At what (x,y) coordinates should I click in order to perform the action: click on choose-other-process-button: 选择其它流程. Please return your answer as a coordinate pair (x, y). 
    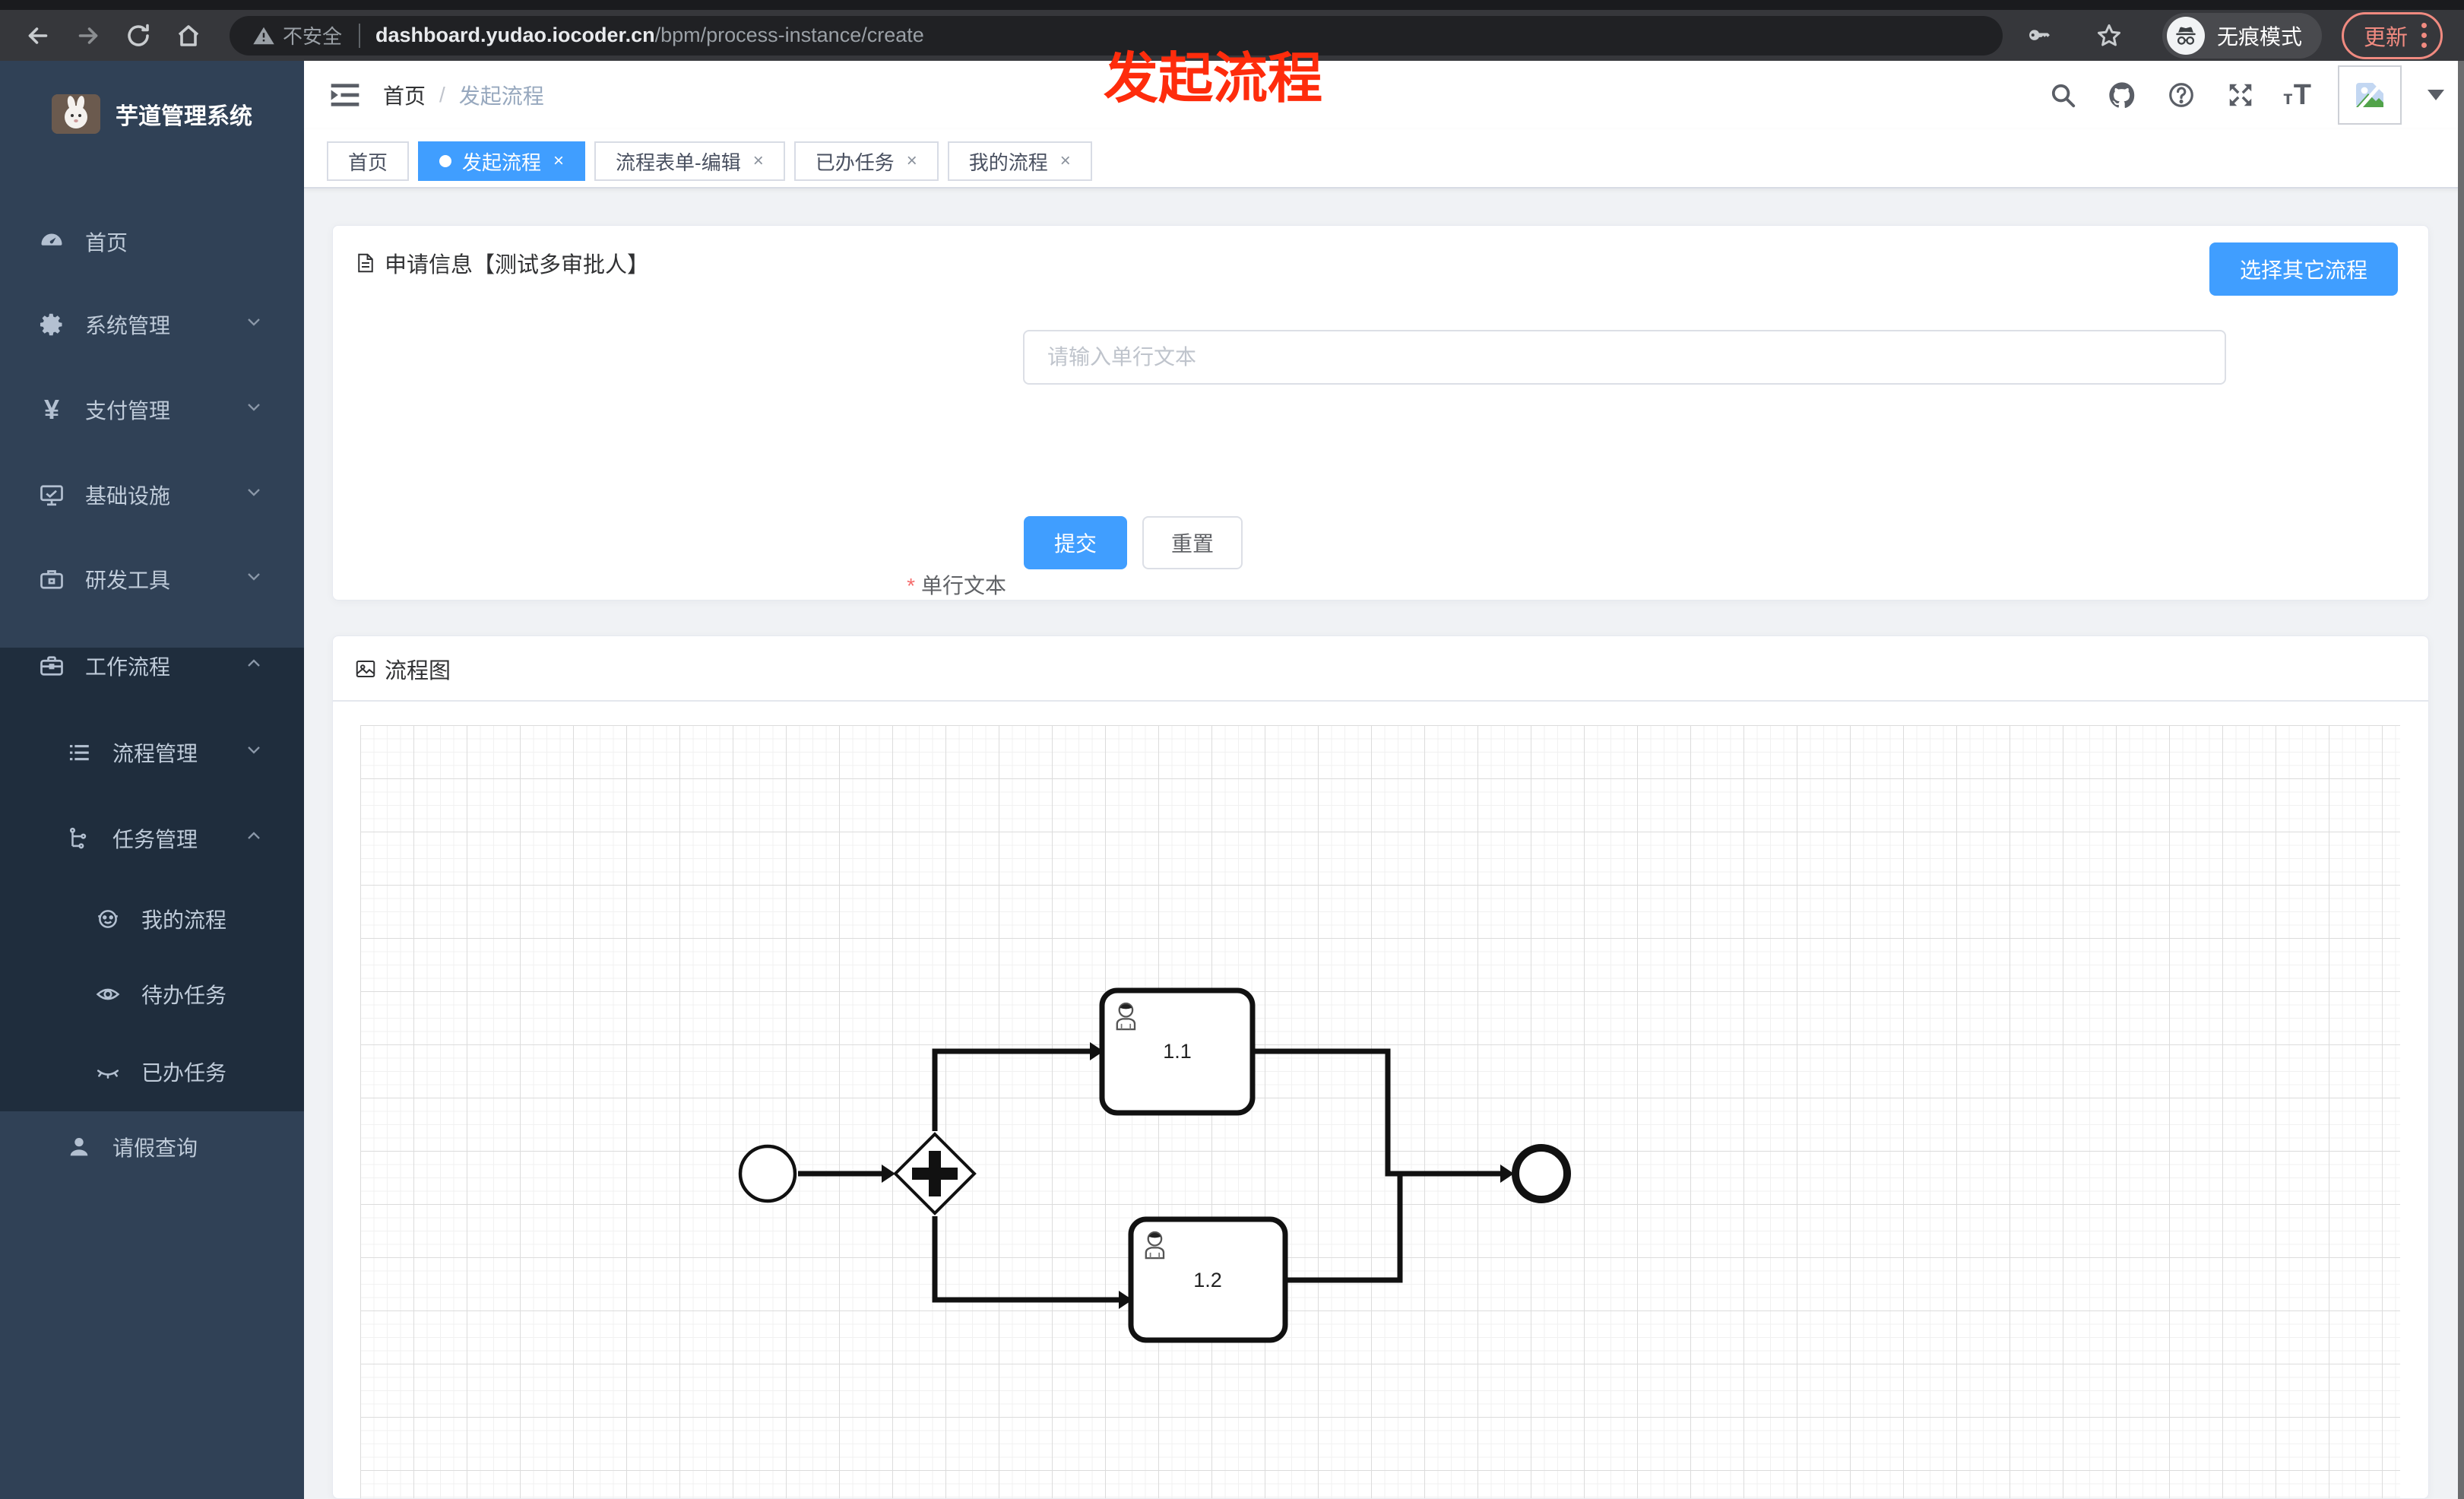
    Looking at the image, I should click on (2303, 269).